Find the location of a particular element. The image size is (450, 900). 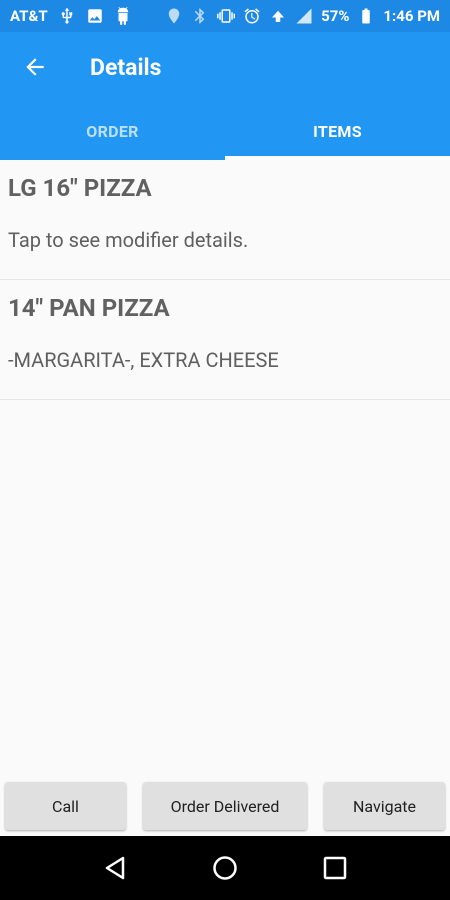

call-button: Call is located at coordinates (65, 806).